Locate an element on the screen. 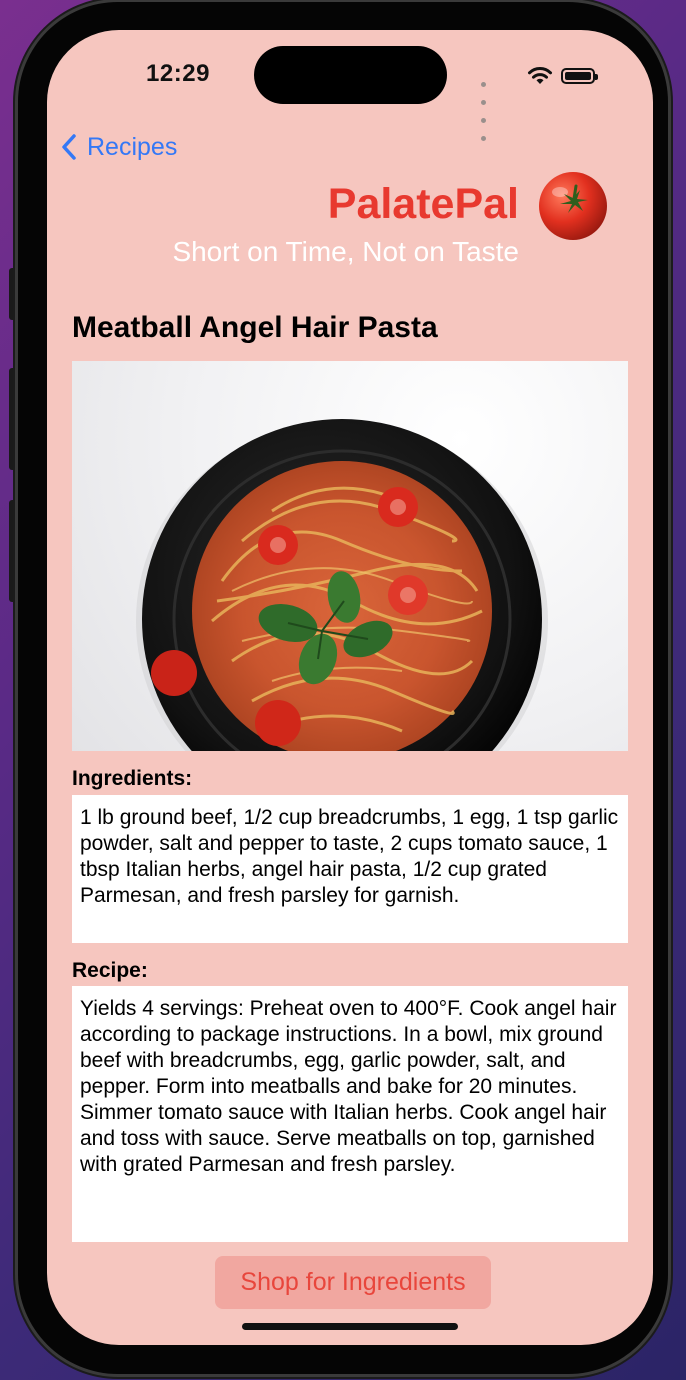  recipe-title: Meatball Angel Hair Pasta is located at coordinates (255, 327).